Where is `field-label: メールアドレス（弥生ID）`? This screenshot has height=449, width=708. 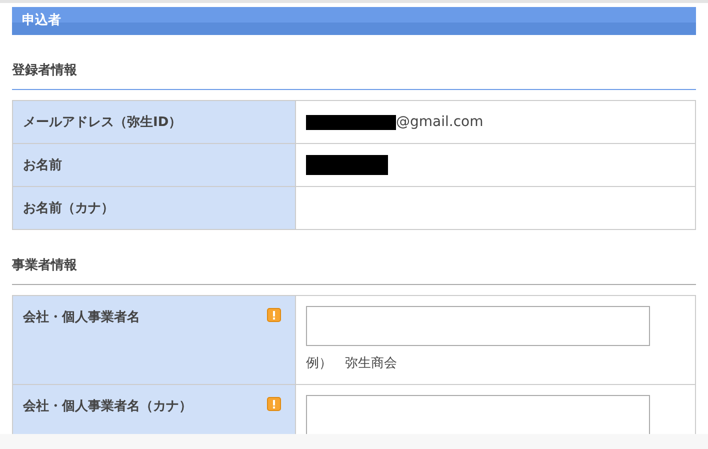 field-label: メールアドレス（弥生ID） is located at coordinates (102, 122).